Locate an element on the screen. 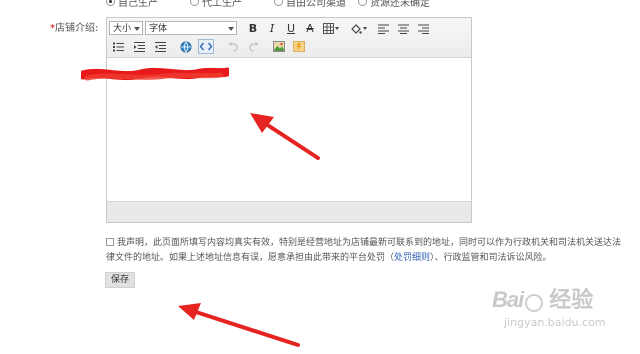  declaration-text-end: ）、行政监管和司法诉讼风险。 is located at coordinates (491, 258).